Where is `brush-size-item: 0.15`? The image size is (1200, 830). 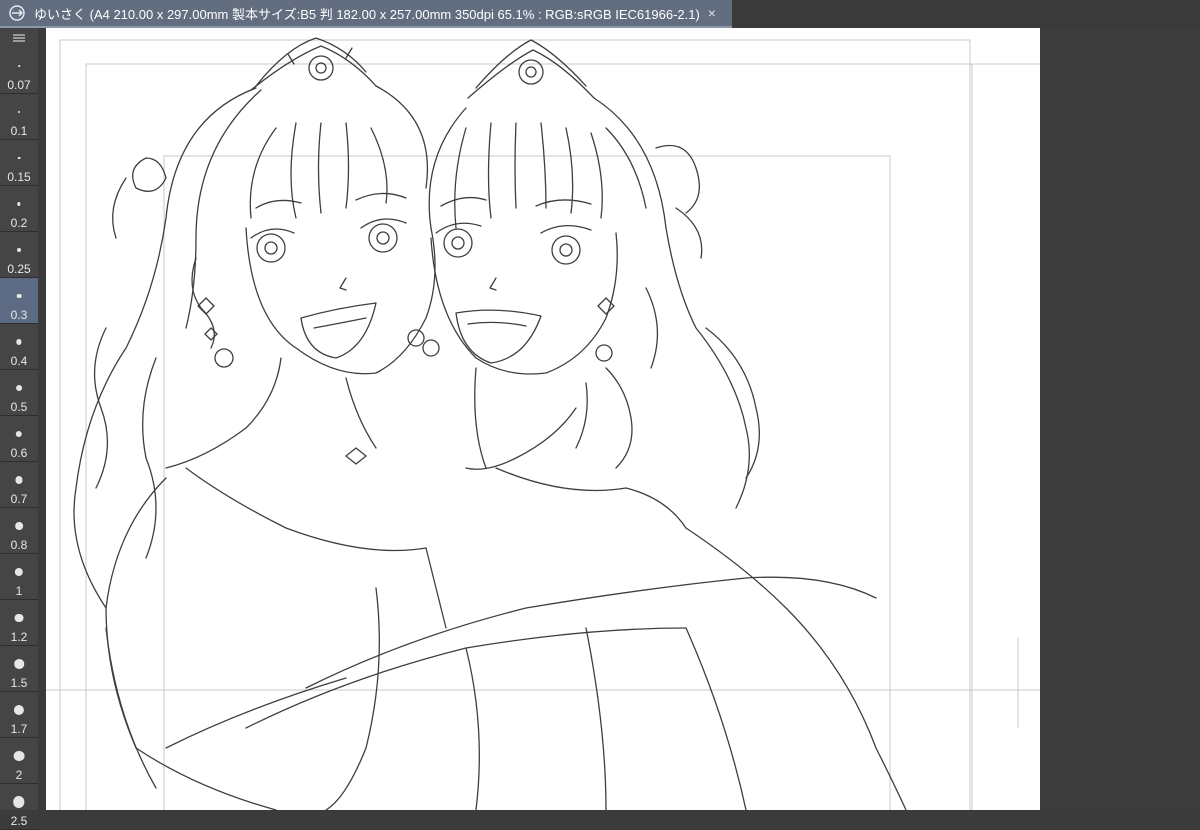
brush-size-item: 0.15 is located at coordinates (19, 163).